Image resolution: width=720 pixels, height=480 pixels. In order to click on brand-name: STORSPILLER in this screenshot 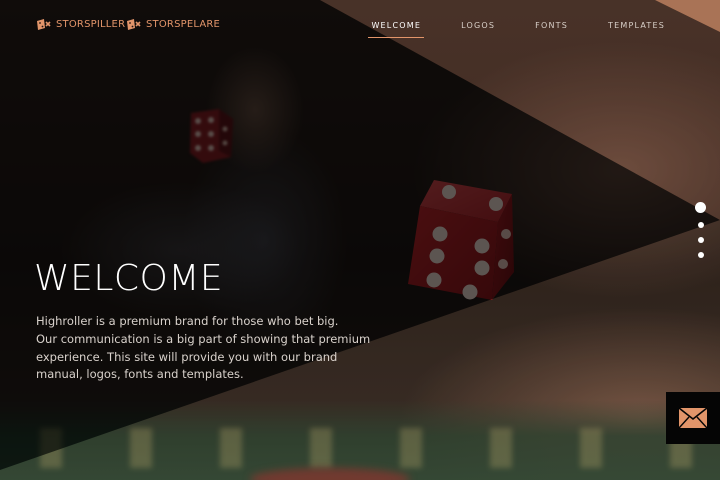, I will do `click(91, 24)`.